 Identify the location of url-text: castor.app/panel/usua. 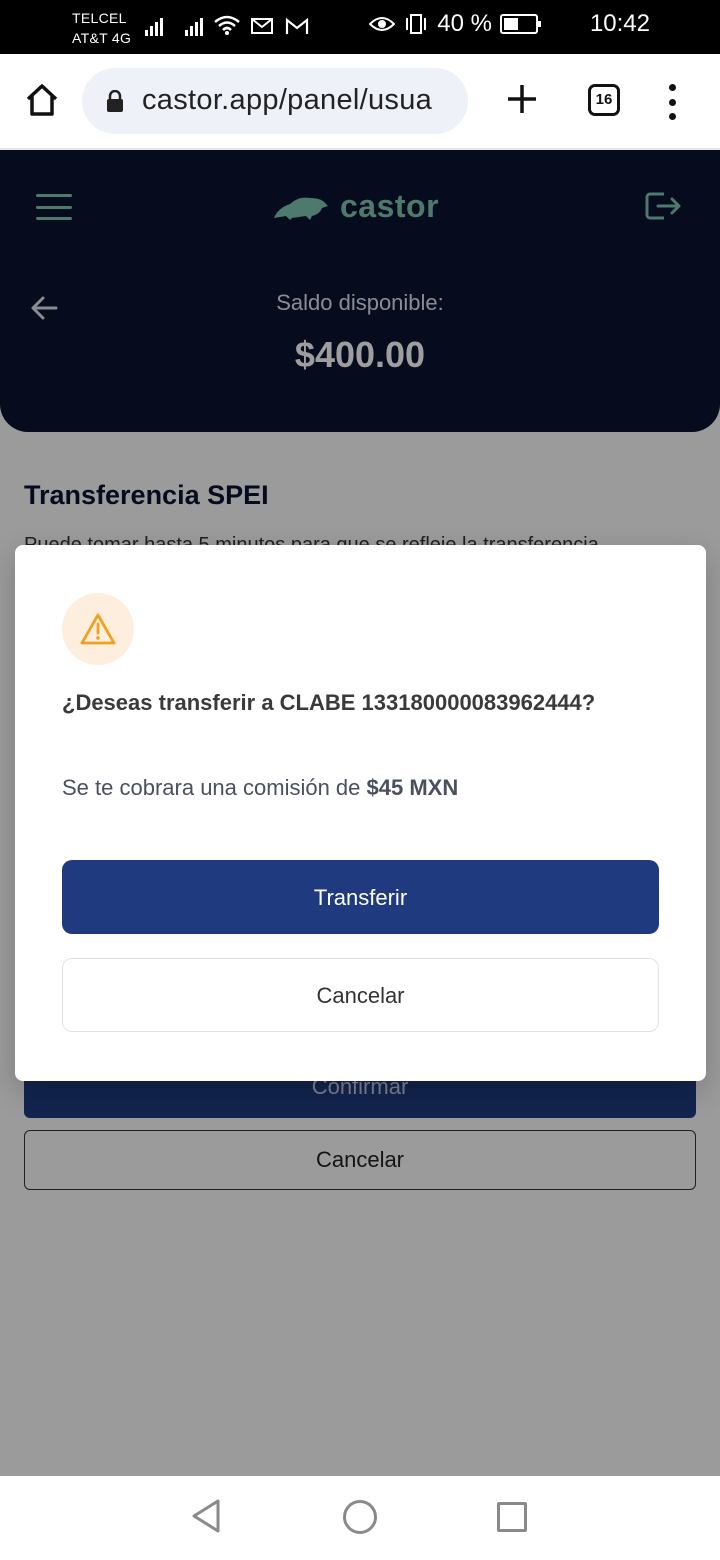
(287, 100).